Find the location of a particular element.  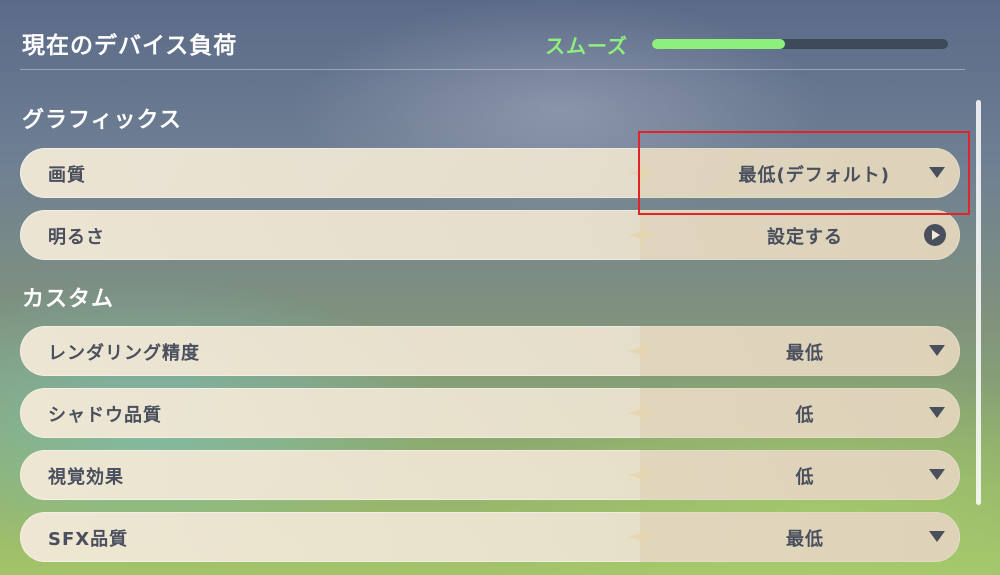

setting-label: 視覚効果 is located at coordinates (86, 477).